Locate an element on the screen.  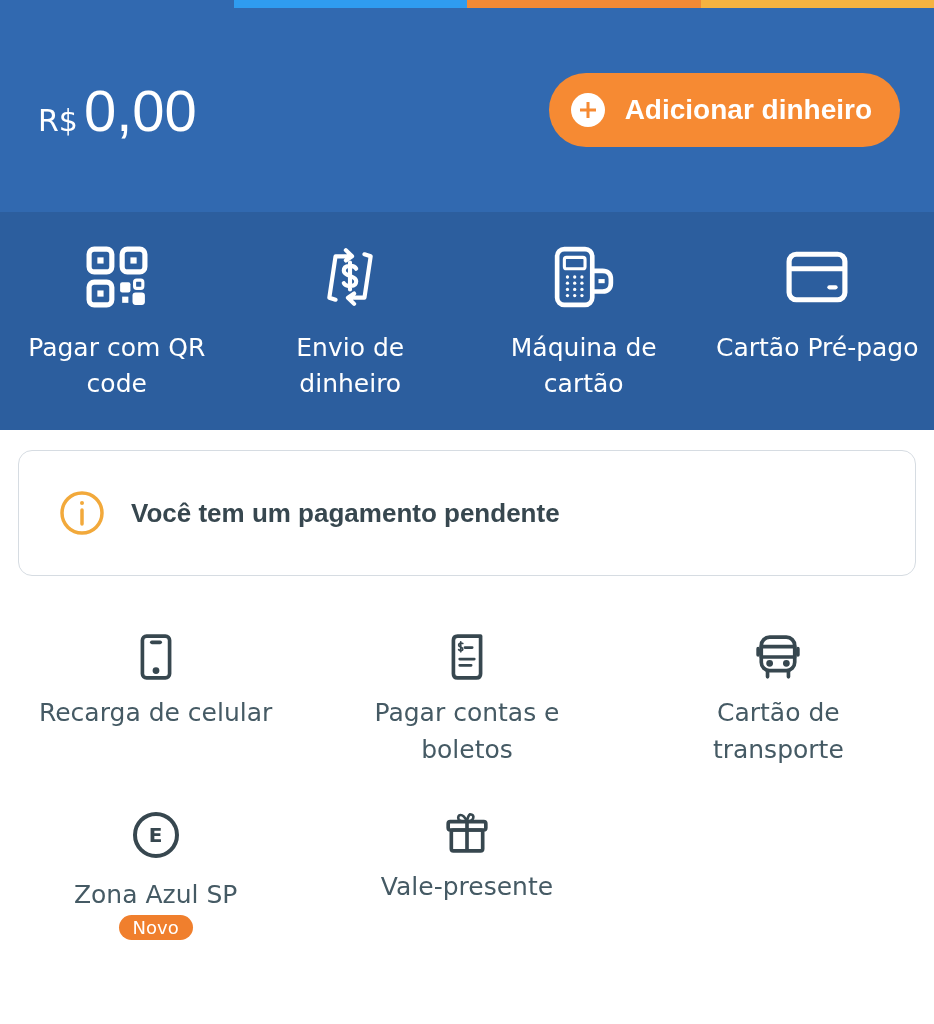
plus-icon is located at coordinates (587, 110).